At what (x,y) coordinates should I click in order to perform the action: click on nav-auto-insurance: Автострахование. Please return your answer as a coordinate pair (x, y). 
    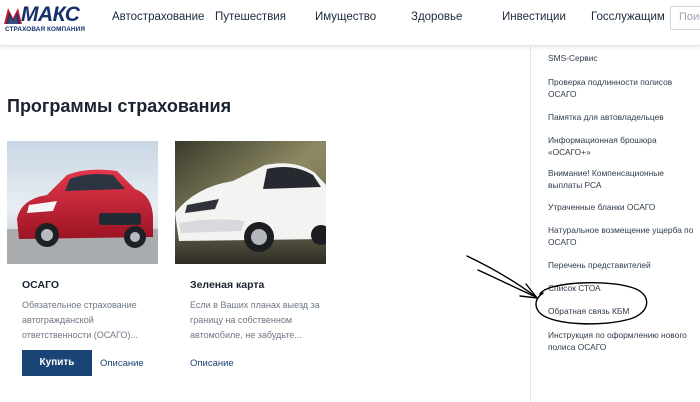
    Looking at the image, I should click on (158, 17).